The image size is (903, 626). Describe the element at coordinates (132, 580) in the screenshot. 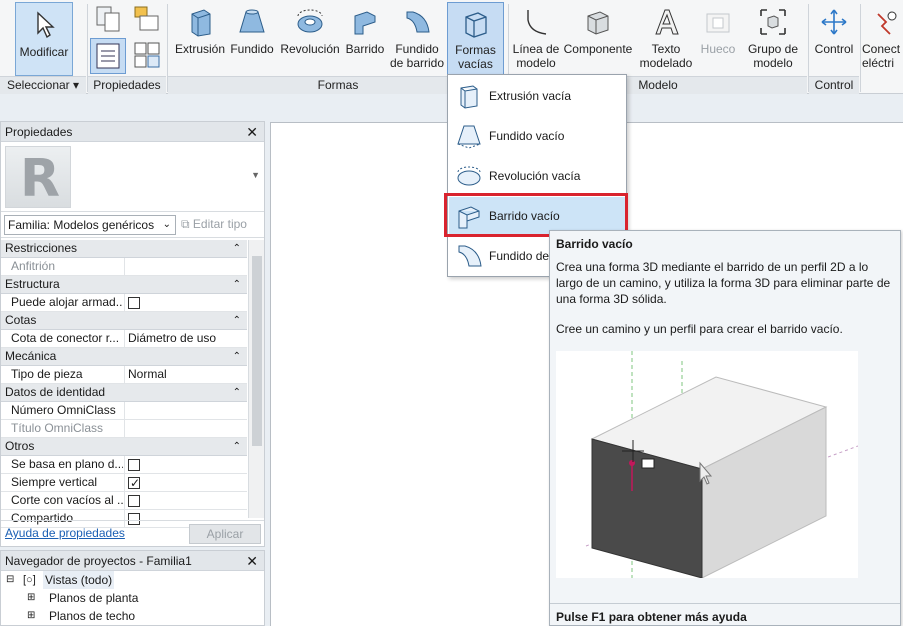

I see `tree-node-views: ⊟ [○] Vistas (todo)` at that location.